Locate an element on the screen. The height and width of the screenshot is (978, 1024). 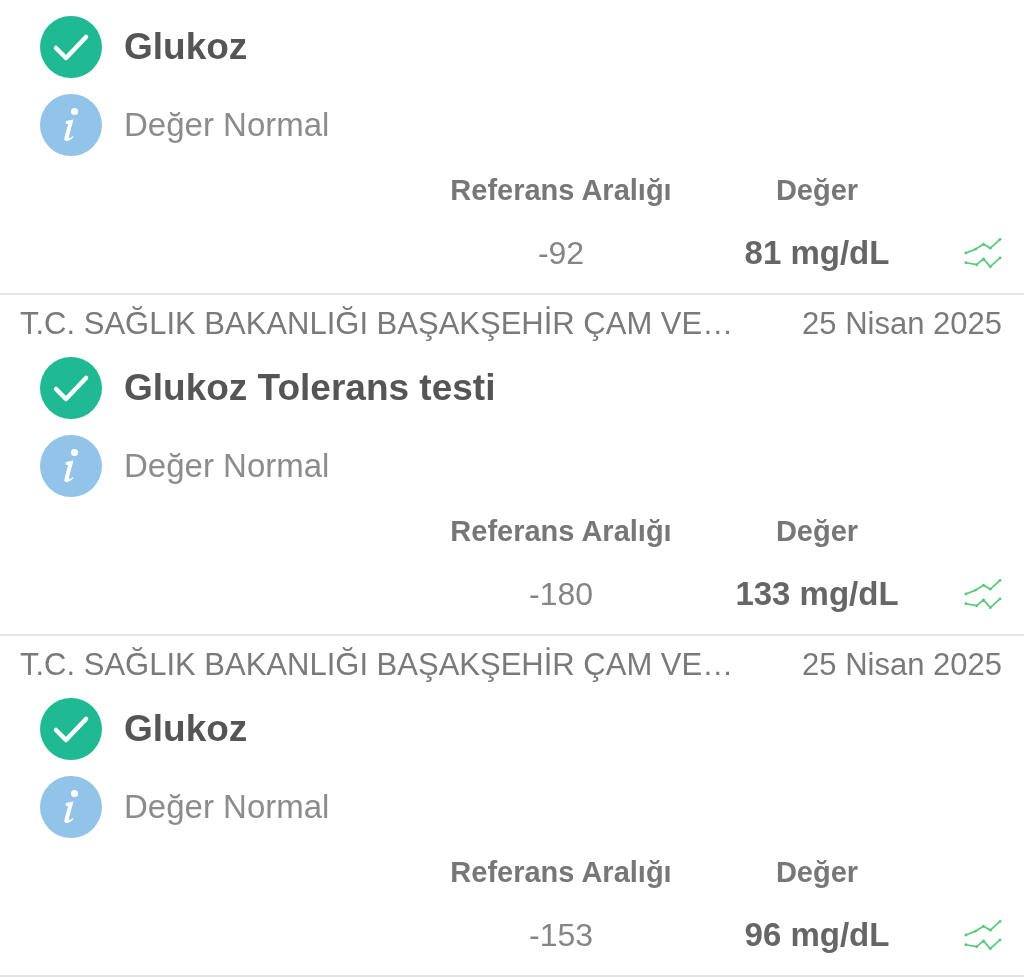
reference-range-value: -180 is located at coordinates (560, 594).